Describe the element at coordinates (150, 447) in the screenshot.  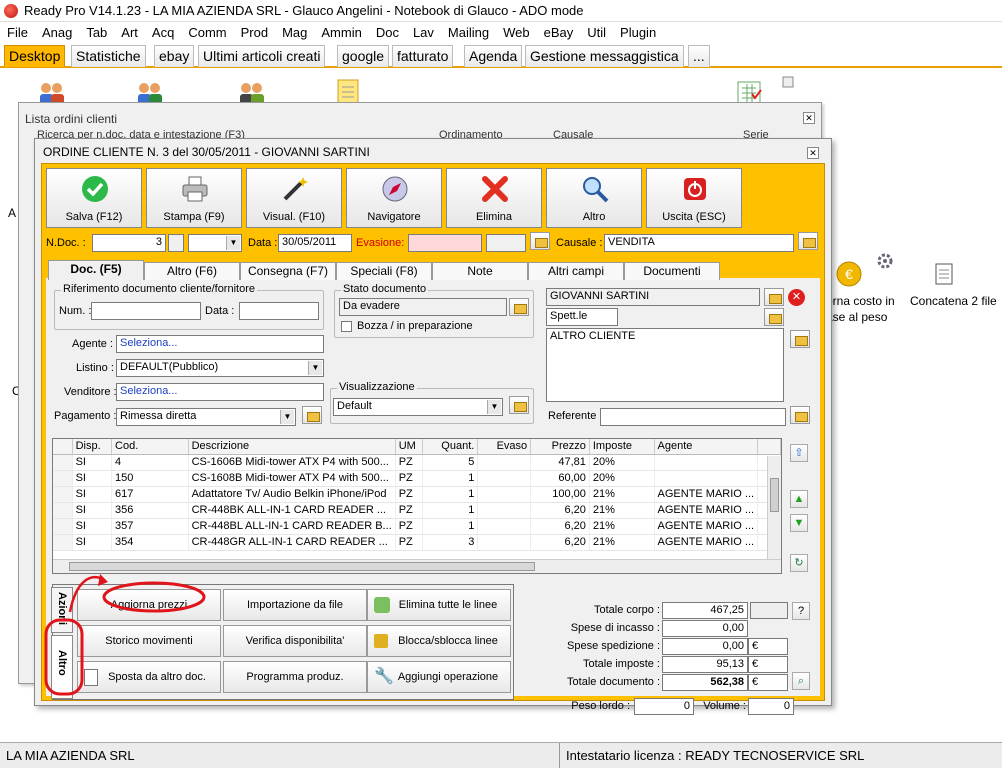
I see `col-cod: Cod.` at that location.